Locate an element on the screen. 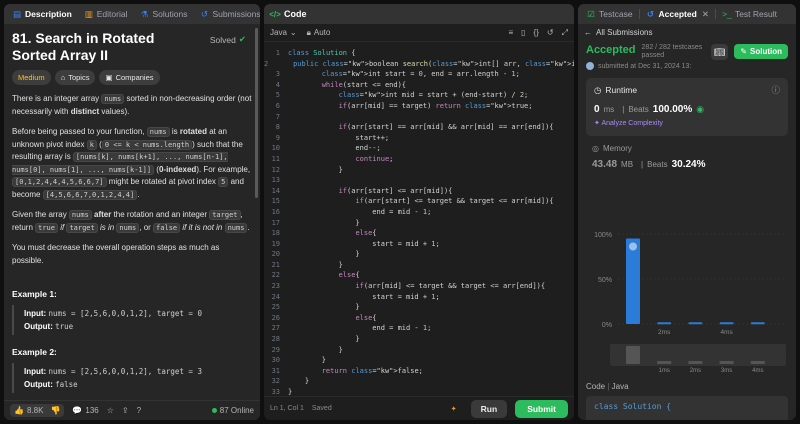  topics-chip: ⌂ Topics is located at coordinates (75, 77).